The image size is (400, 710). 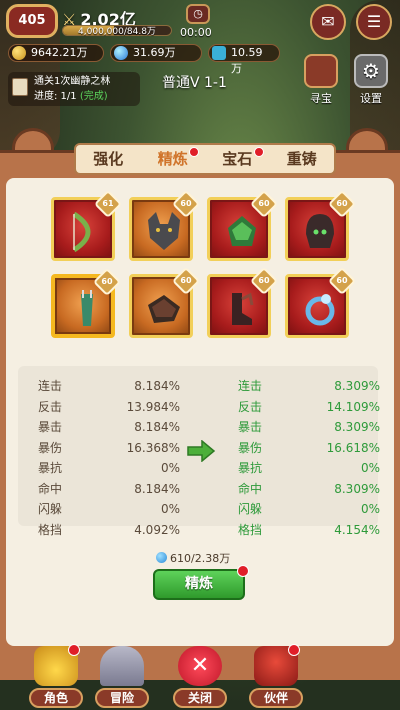 I want to click on nav-partner-label: 伙伴, so click(x=276, y=698).